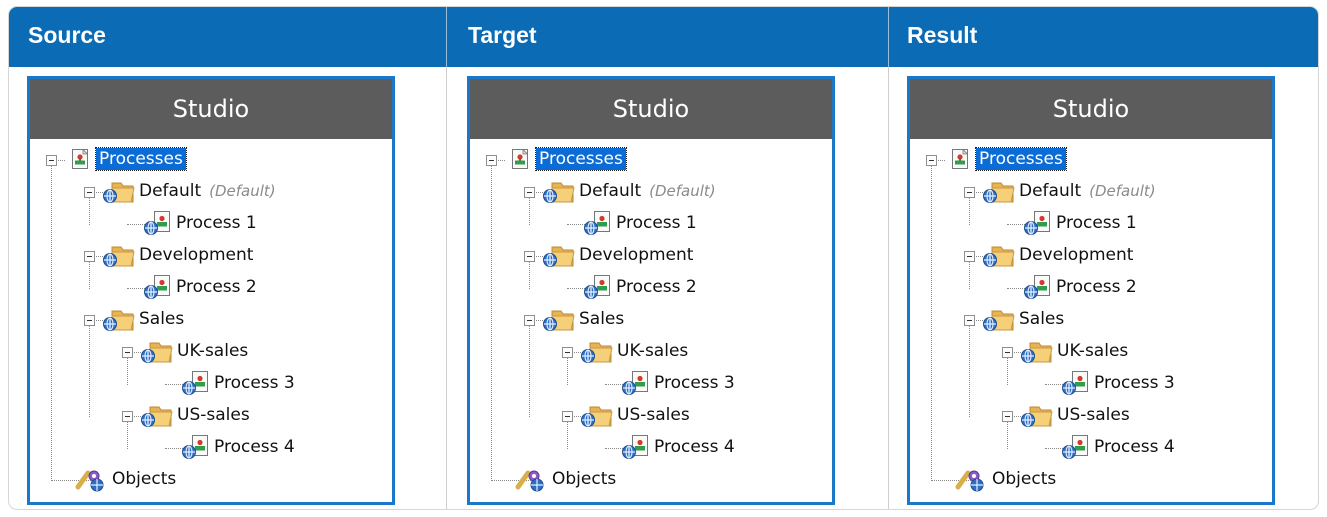  What do you see at coordinates (663, 37) in the screenshot?
I see `table-header: Source Target Result` at bounding box center [663, 37].